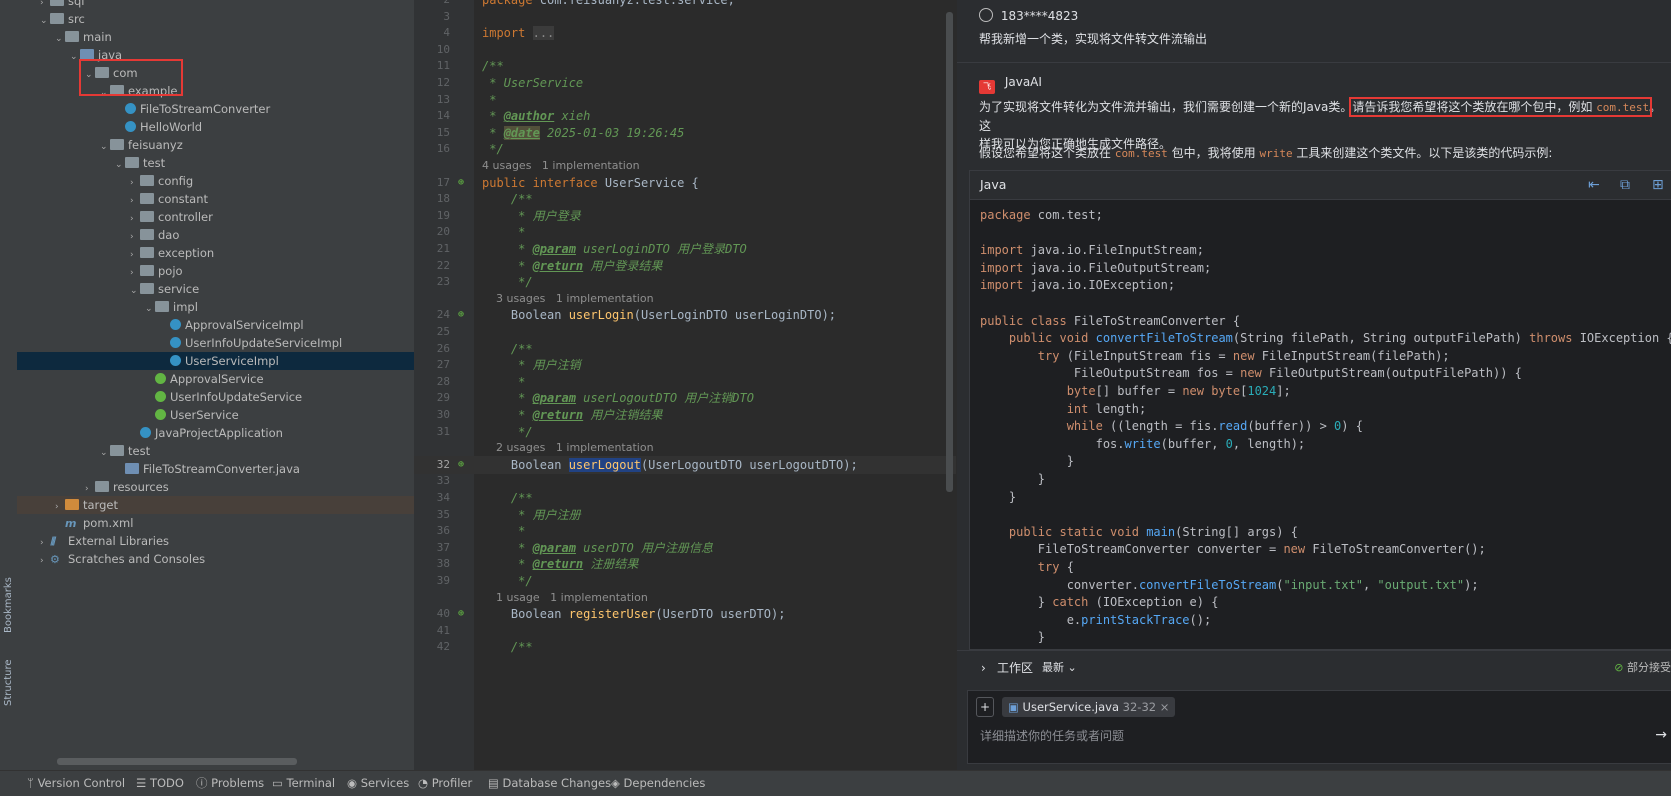 This screenshot has width=1671, height=796. I want to click on codelens-hint: 4 usages 1 implementation, so click(685, 166).